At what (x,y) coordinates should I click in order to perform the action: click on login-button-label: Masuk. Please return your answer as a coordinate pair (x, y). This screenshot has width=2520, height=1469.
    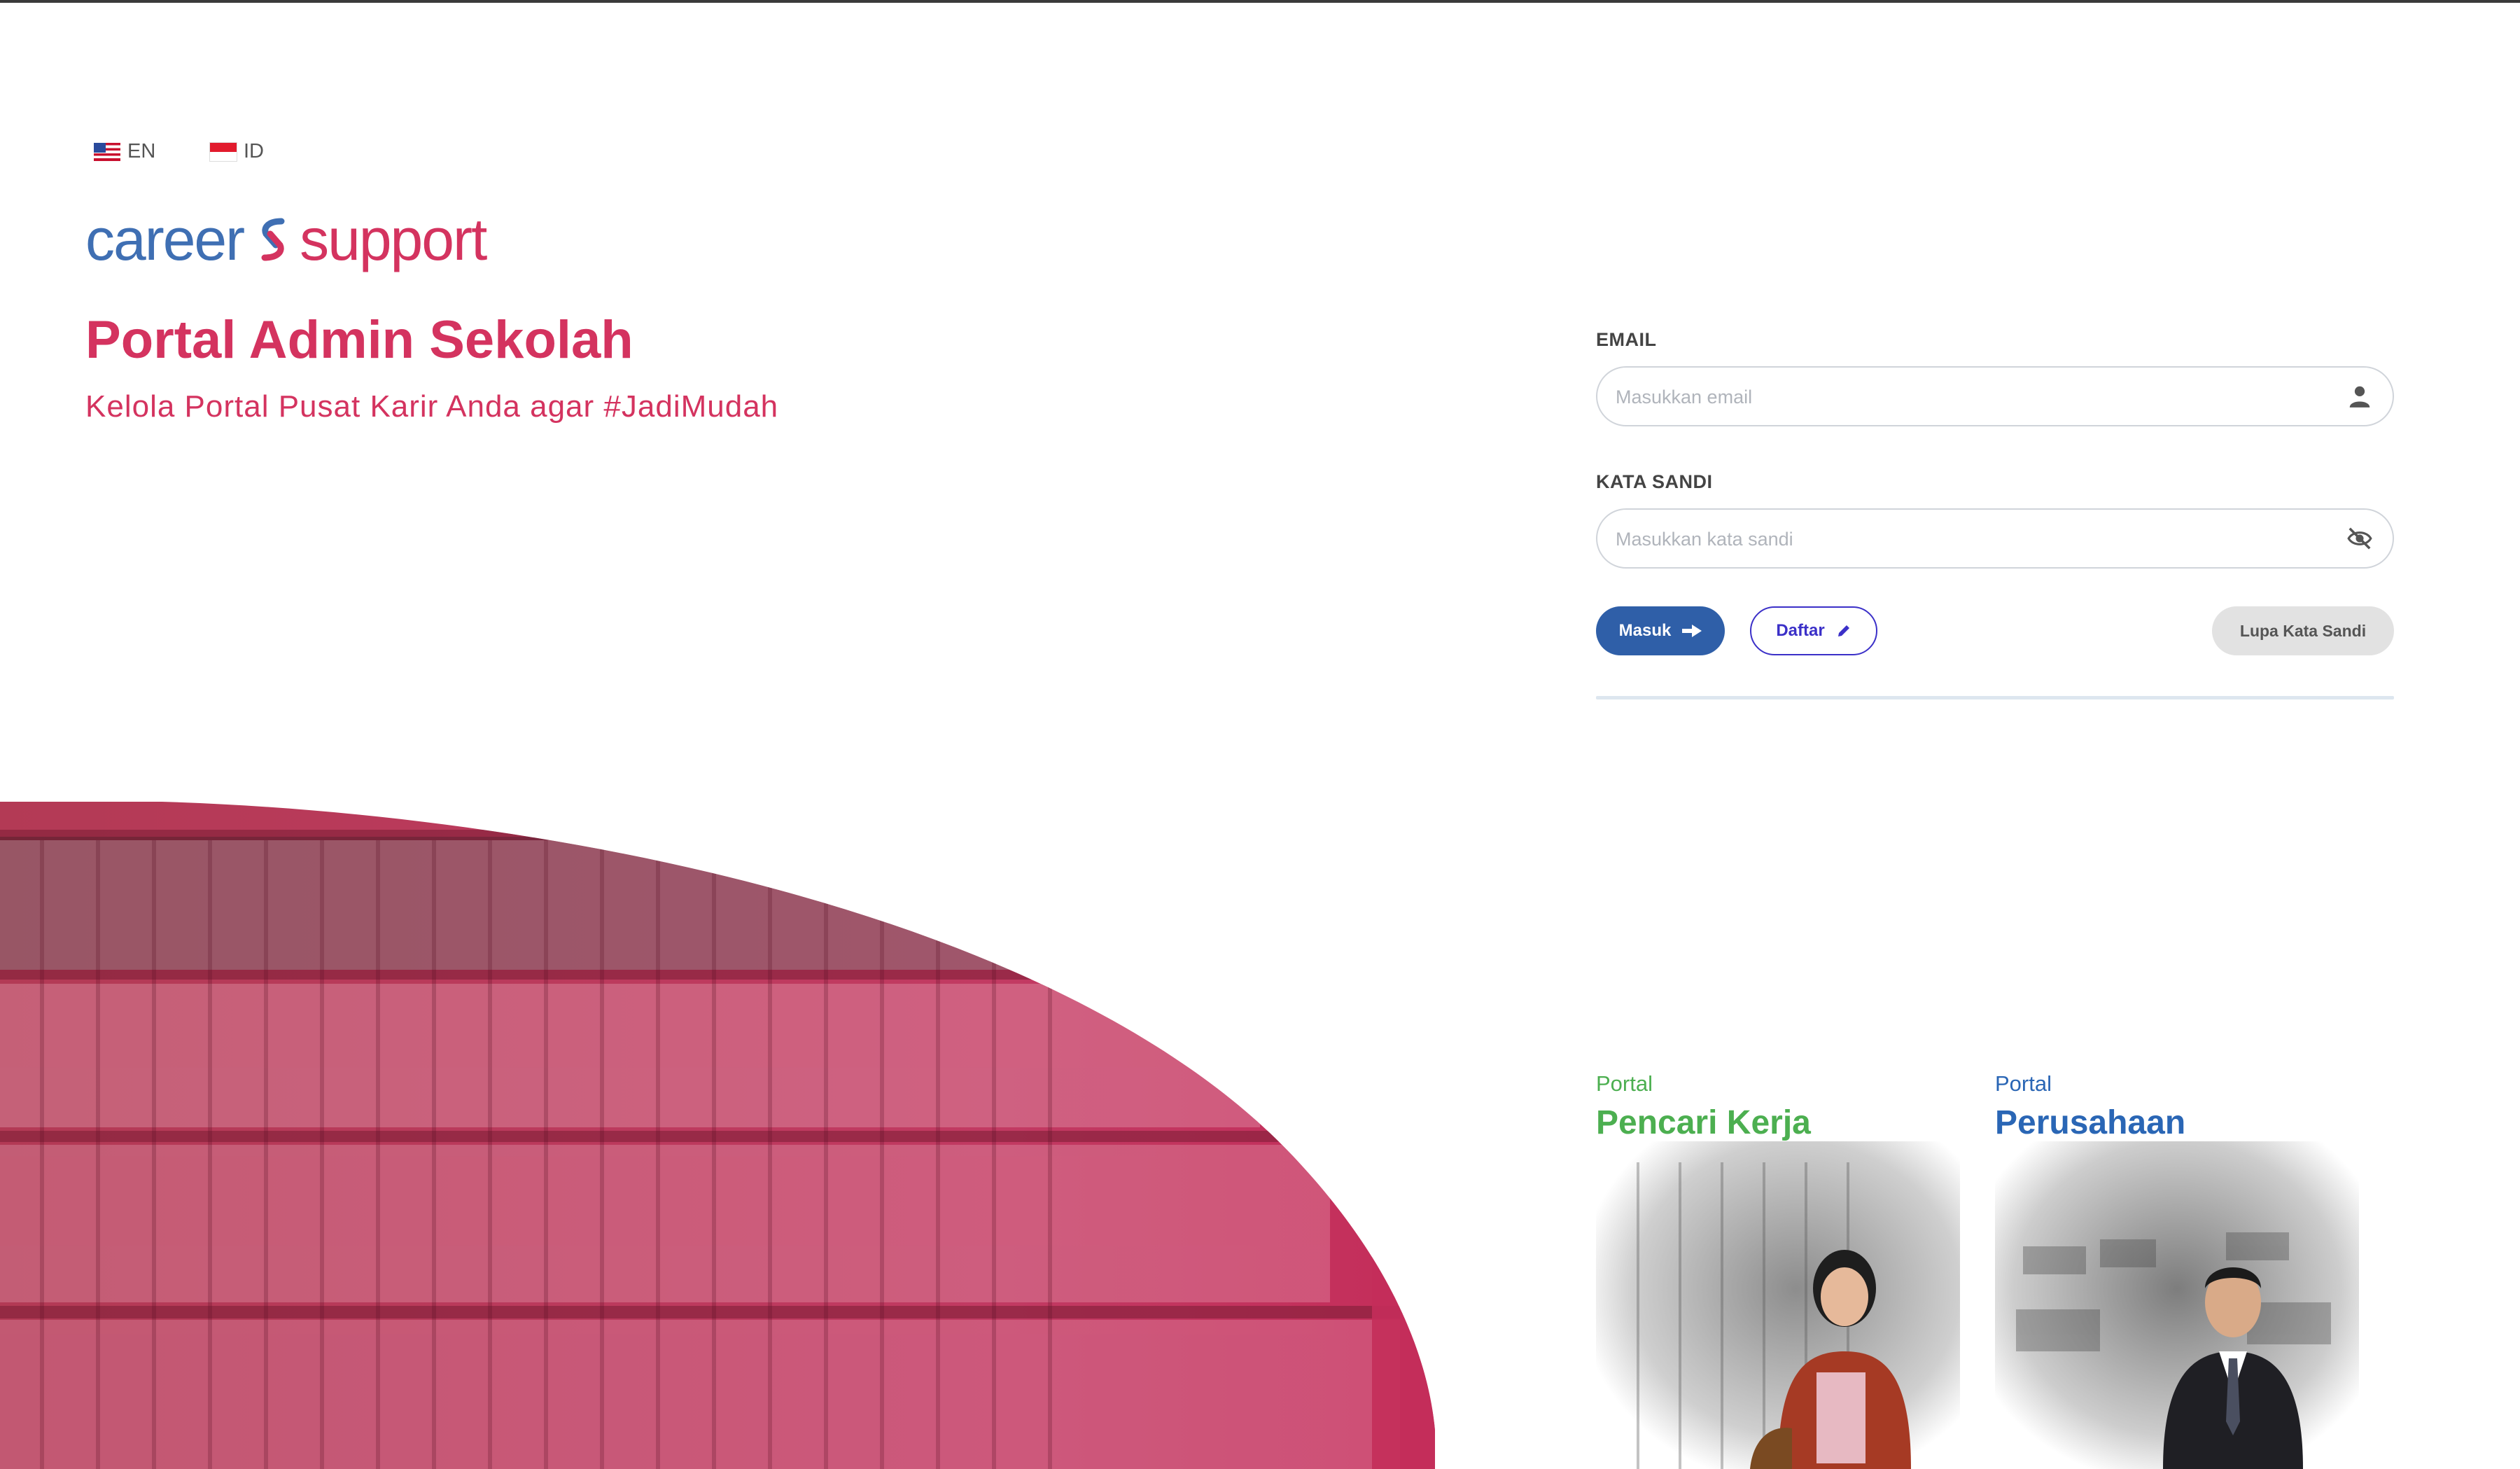
    Looking at the image, I should click on (1645, 631).